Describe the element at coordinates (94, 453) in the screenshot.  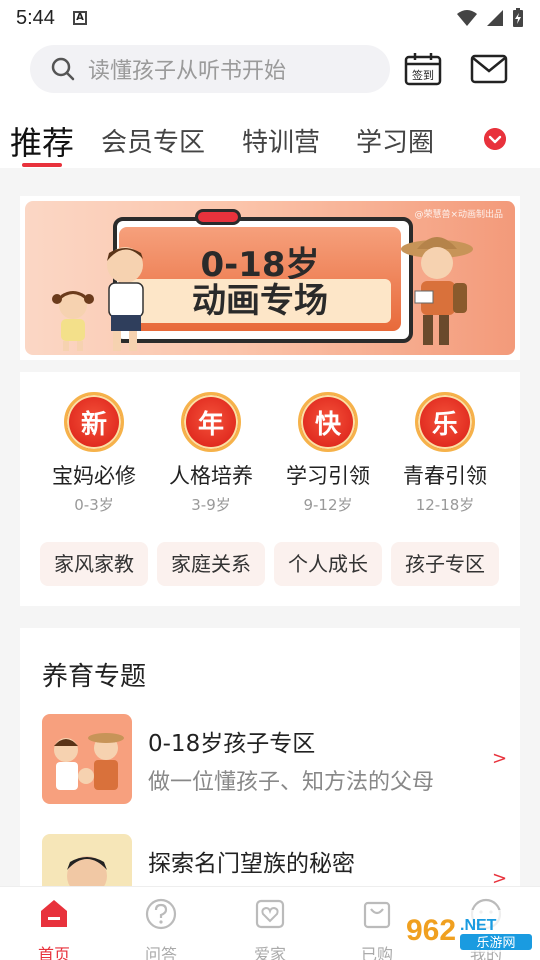
I see `category-item: 新 宝妈必修 0-3岁` at that location.